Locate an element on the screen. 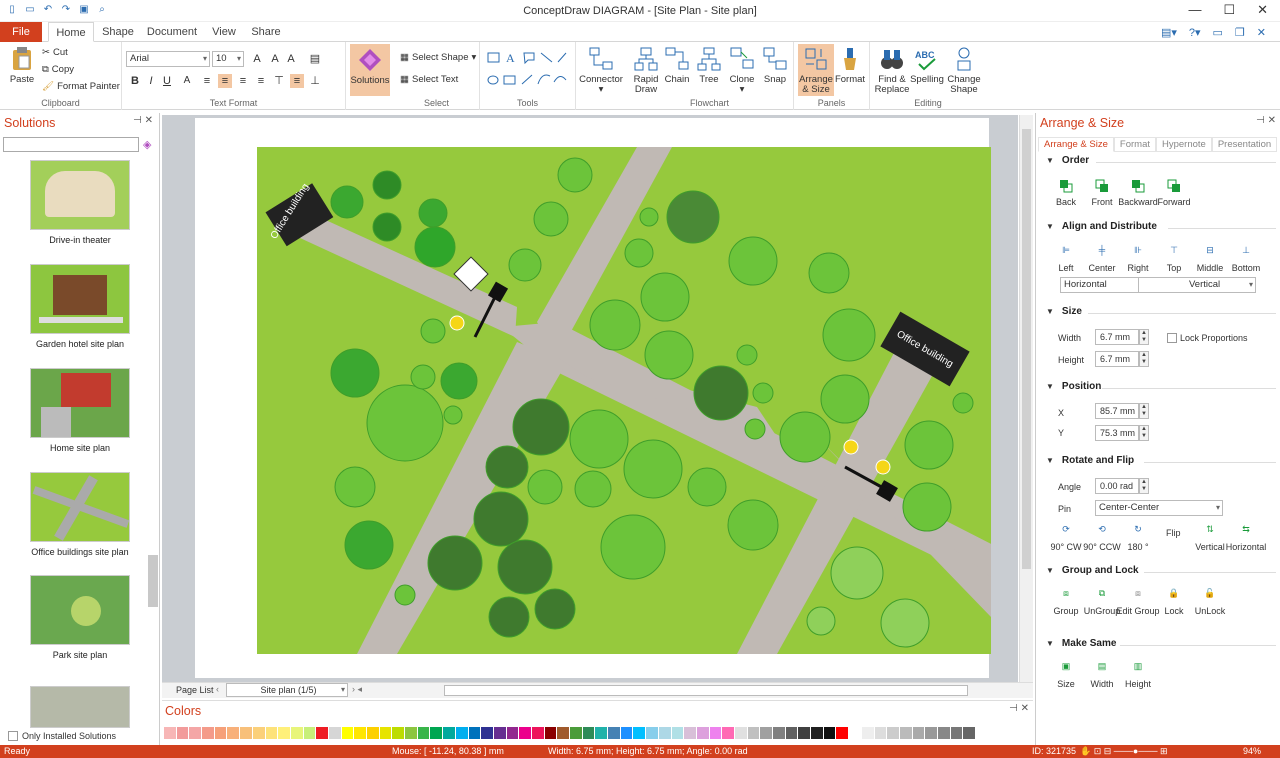 The width and height of the screenshot is (1280, 758). height-spin-icon: ▲ ▼ is located at coordinates (1144, 359).